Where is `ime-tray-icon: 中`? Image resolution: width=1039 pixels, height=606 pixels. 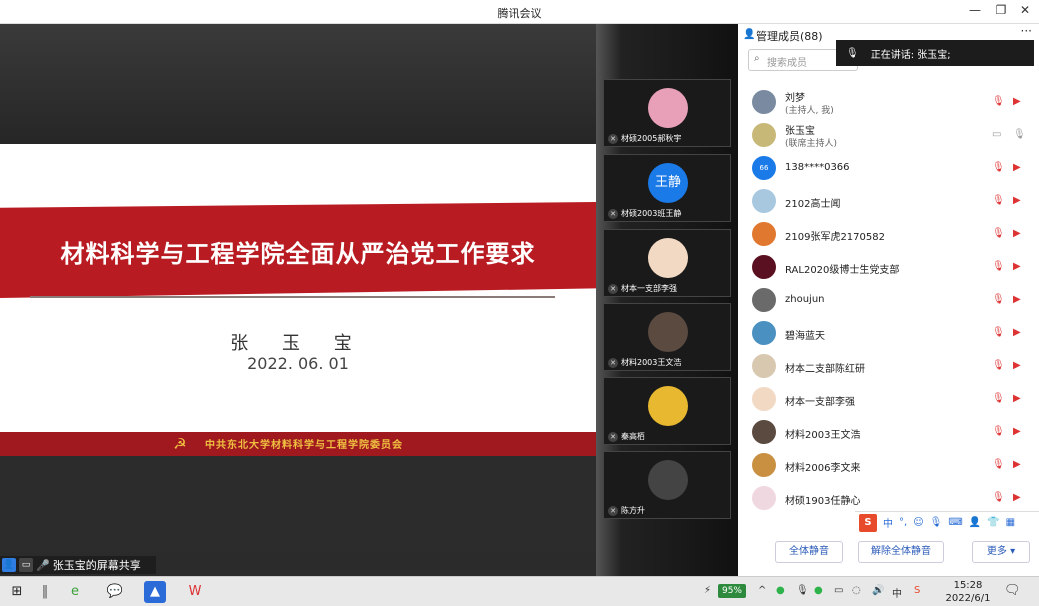 ime-tray-icon: 中 is located at coordinates (897, 592).